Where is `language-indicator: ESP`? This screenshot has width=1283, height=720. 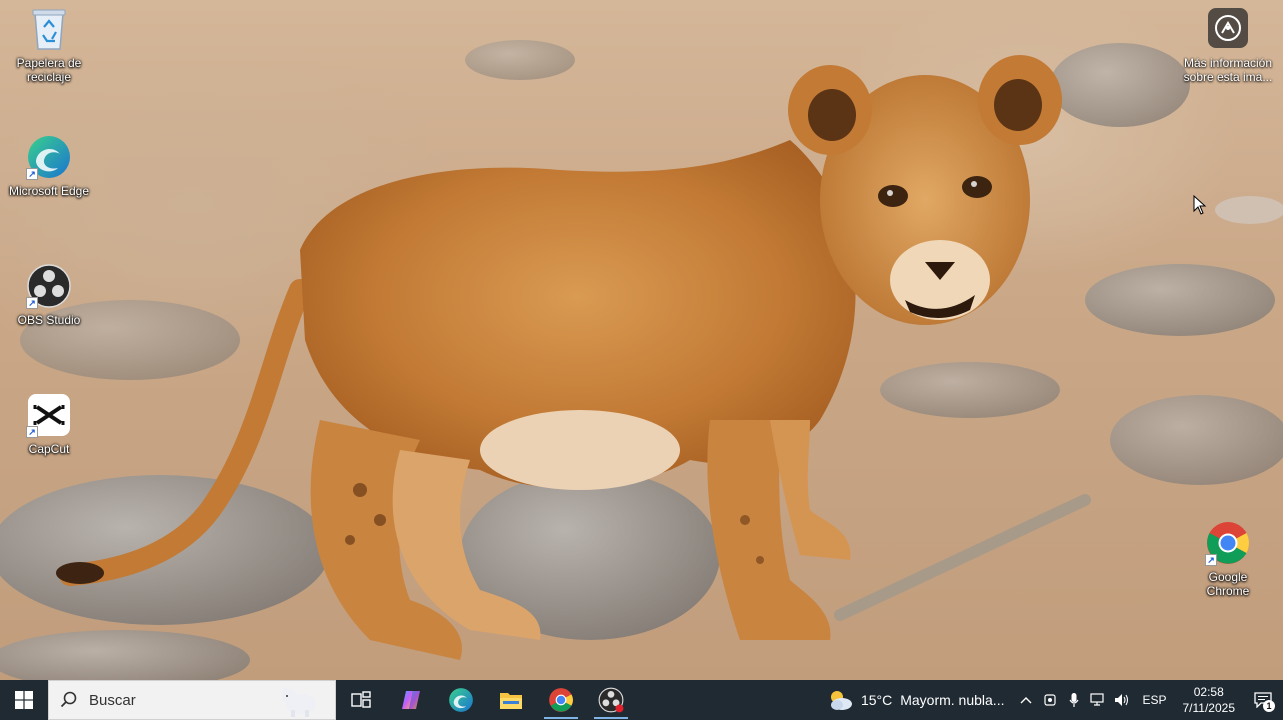
language-indicator: ESP is located at coordinates (1154, 700).